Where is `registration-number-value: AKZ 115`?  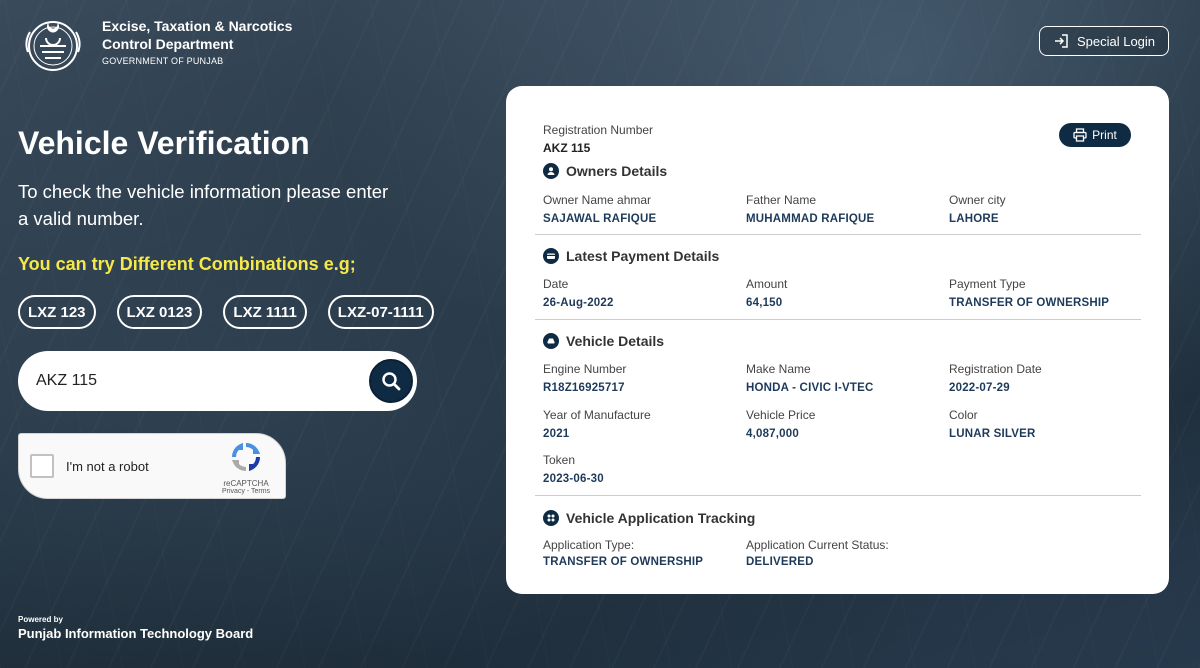
registration-number-value: AKZ 115 is located at coordinates (567, 148).